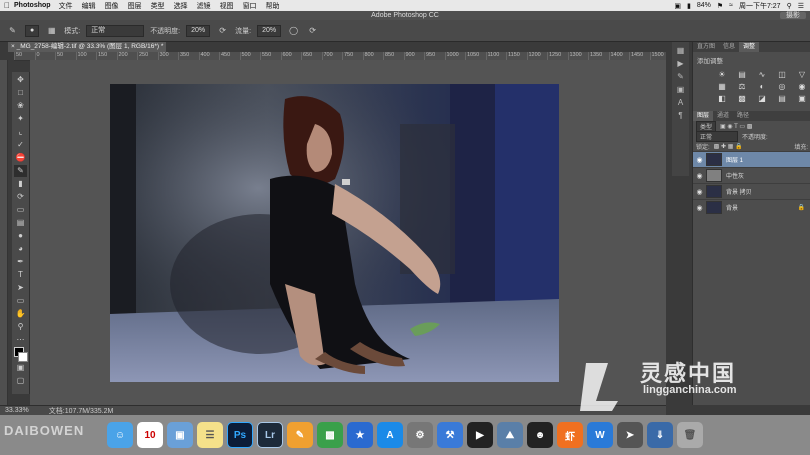 Image resolution: width=810 pixels, height=455 pixels. What do you see at coordinates (20, 145) in the screenshot?
I see `eyedropper-tool-icon: ✓` at bounding box center [20, 145].